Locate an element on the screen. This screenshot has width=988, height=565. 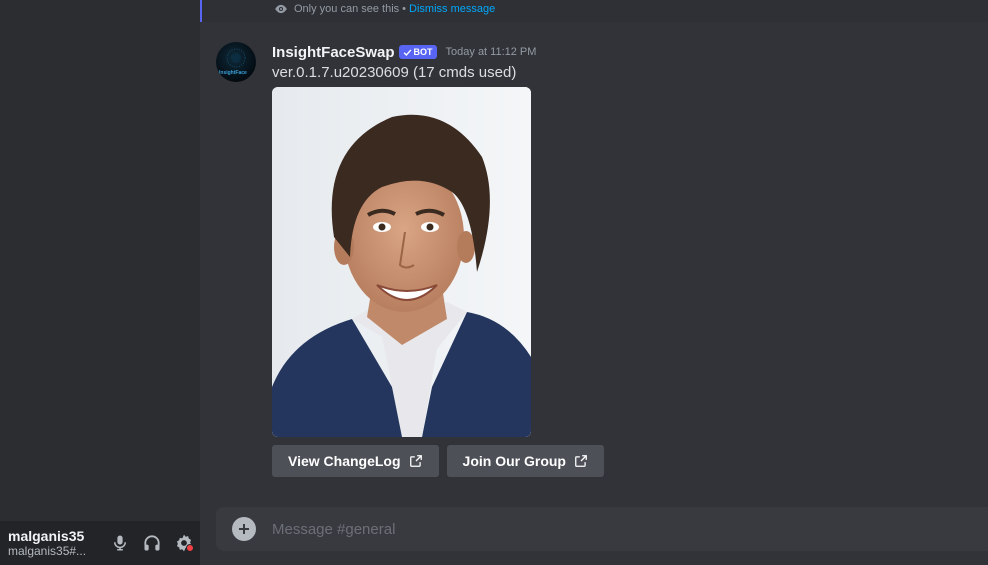
bot-badge: BOT is located at coordinates (417, 52).